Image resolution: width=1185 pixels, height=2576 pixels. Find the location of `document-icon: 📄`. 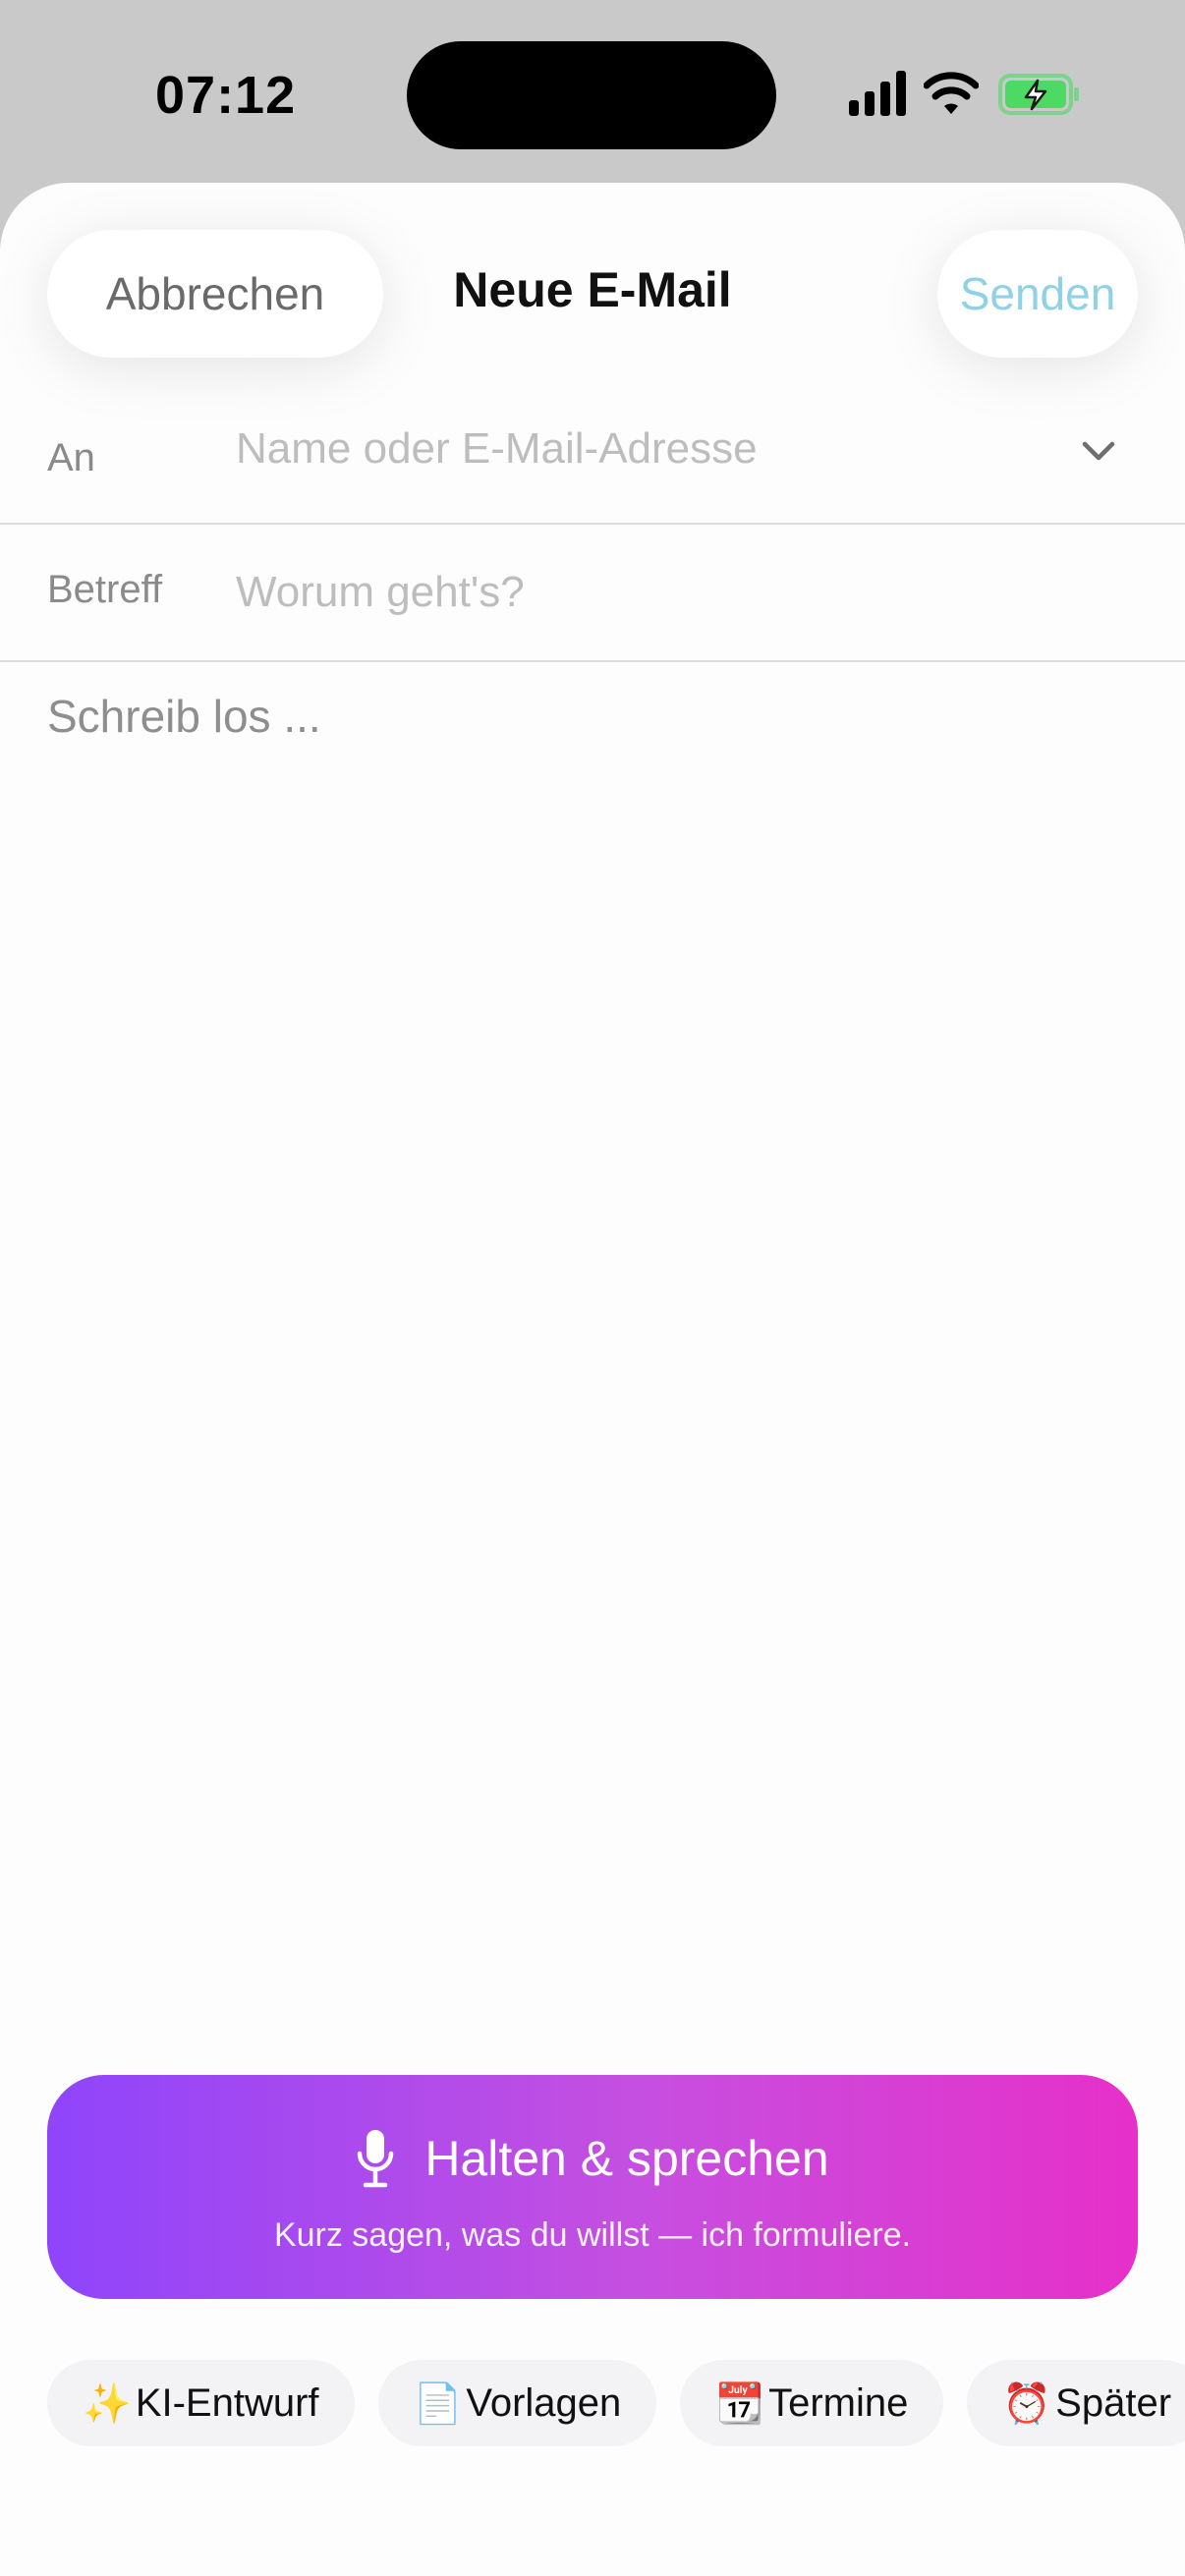

document-icon: 📄 is located at coordinates (438, 2403).